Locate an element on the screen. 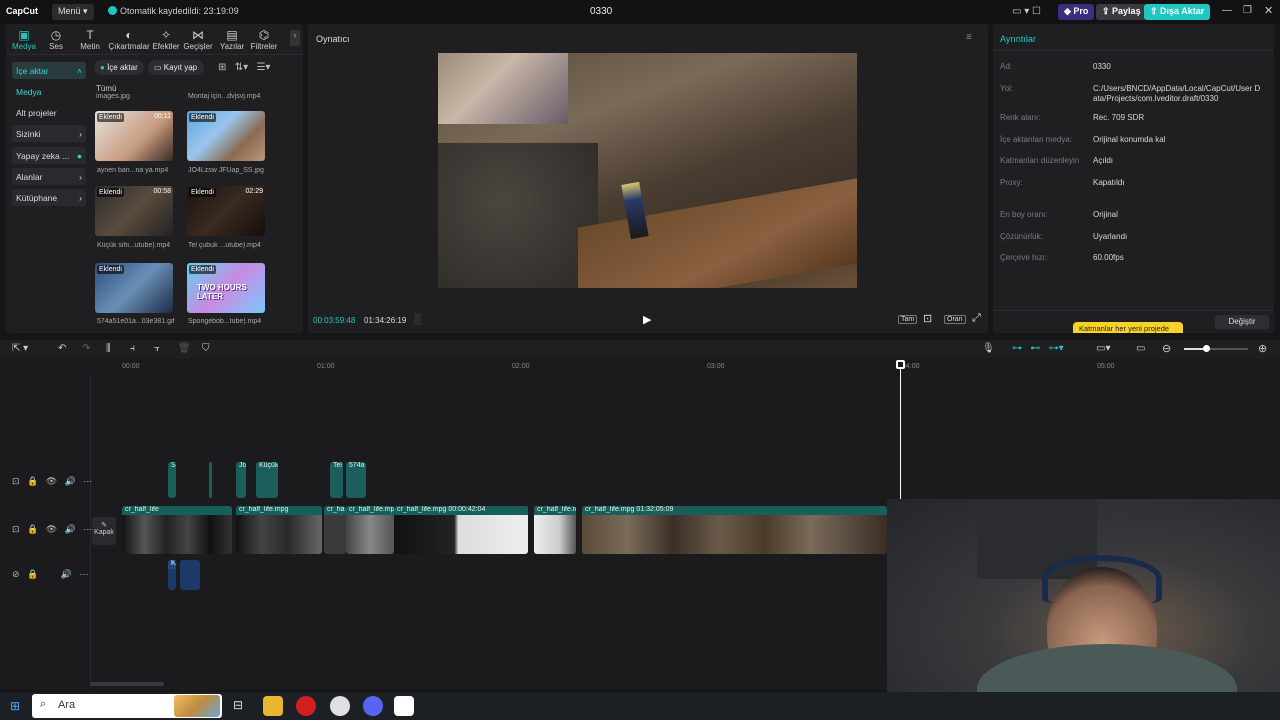 The height and width of the screenshot is (720, 1280). opera-icon is located at coordinates (306, 706).